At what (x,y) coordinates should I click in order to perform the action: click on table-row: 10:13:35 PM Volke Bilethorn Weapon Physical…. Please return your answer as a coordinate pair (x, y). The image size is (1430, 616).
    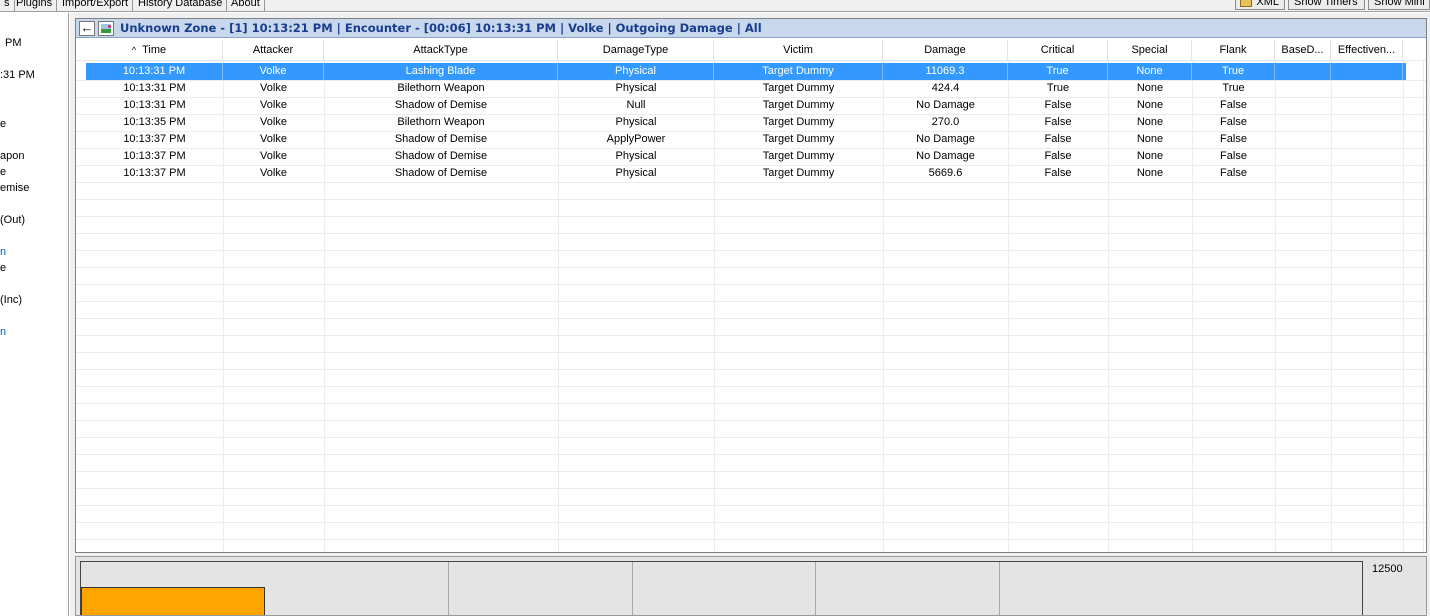
    Looking at the image, I should click on (746, 122).